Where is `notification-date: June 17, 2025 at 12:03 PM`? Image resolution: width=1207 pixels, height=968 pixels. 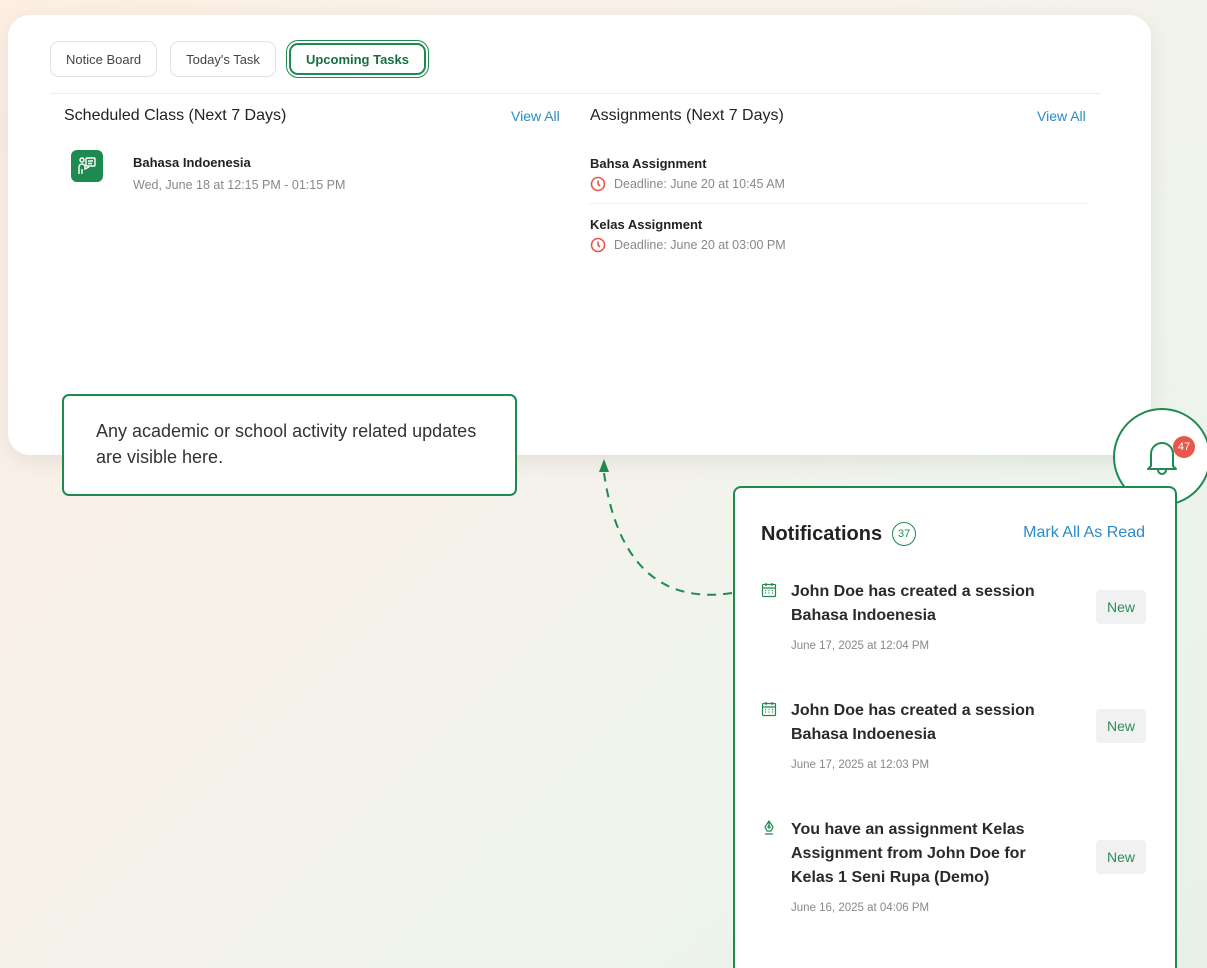 notification-date: June 17, 2025 at 12:03 PM is located at coordinates (860, 765).